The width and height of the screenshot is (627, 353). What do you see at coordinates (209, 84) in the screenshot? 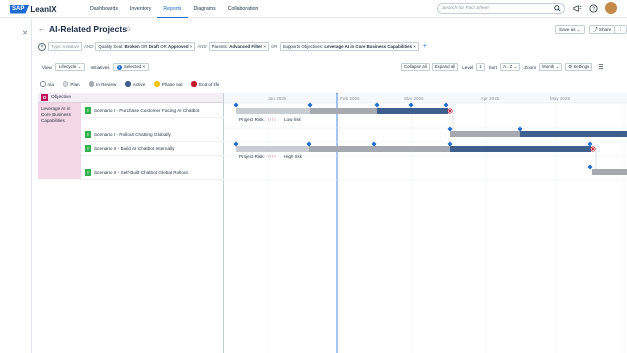
I see `legend-label: End of life` at bounding box center [209, 84].